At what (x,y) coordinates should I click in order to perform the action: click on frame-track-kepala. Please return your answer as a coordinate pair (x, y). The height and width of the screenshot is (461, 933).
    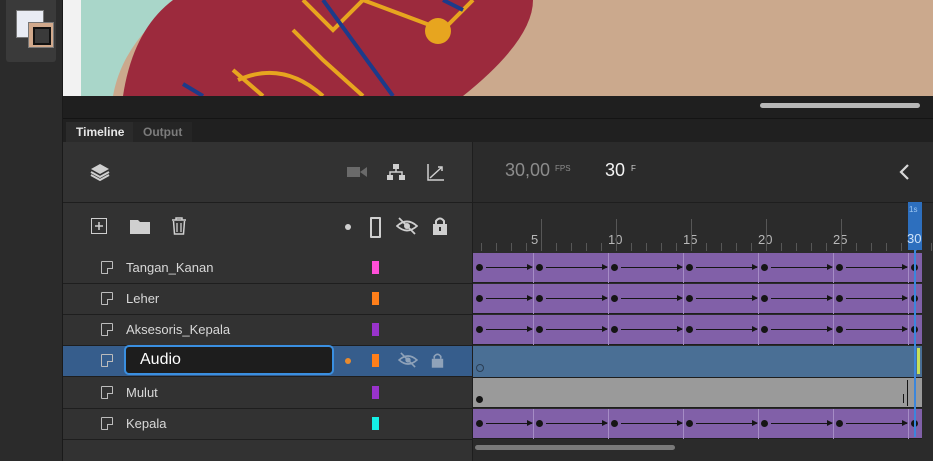
    Looking at the image, I should click on (697, 424).